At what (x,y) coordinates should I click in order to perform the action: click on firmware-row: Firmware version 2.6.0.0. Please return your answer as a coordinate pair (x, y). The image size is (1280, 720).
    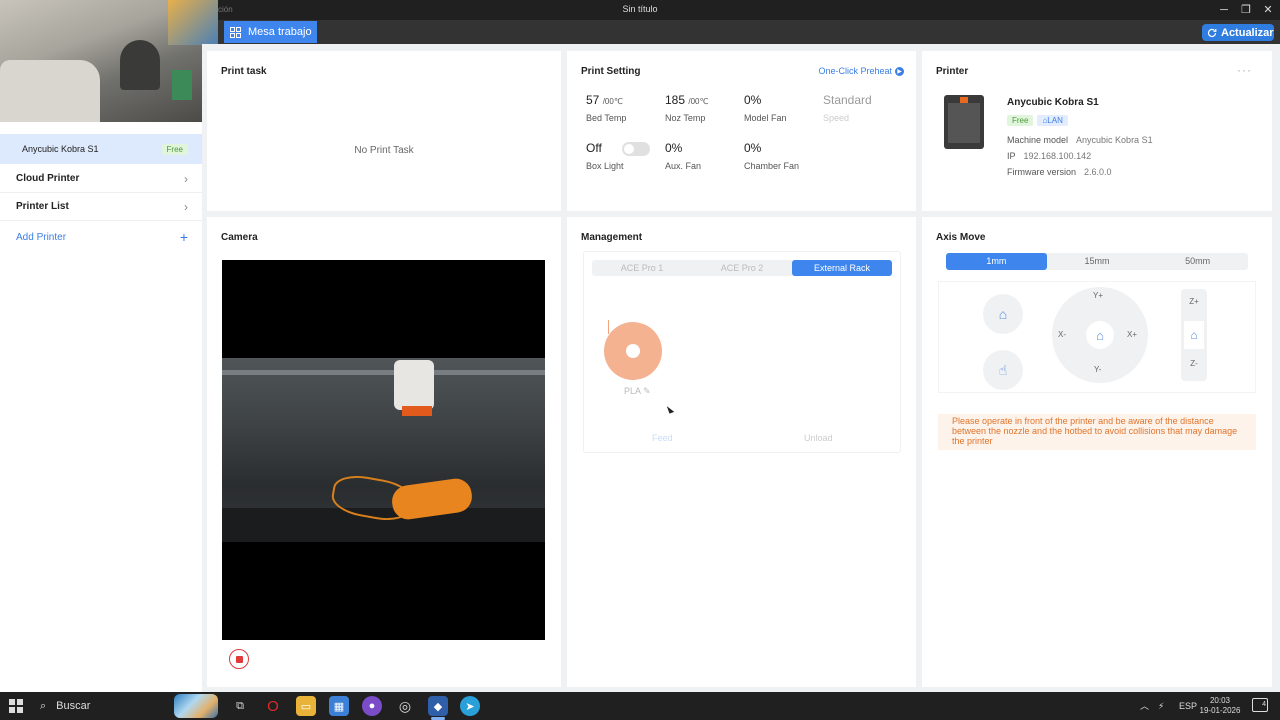
    Looking at the image, I should click on (1059, 172).